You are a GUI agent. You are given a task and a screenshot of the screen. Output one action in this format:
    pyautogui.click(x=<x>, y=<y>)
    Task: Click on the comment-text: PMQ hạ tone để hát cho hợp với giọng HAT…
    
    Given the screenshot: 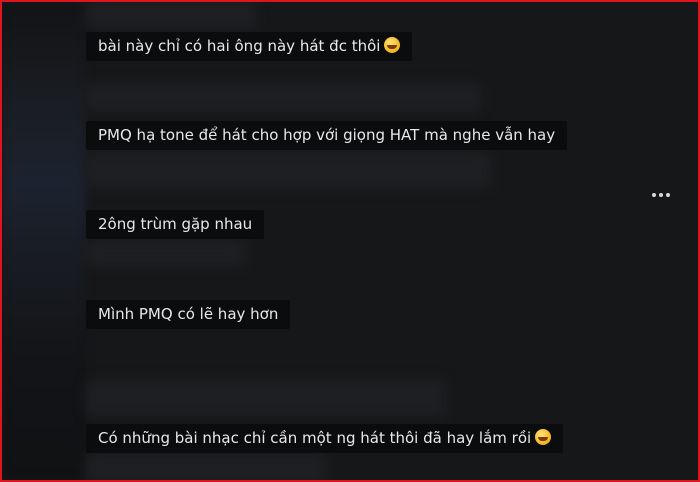 What is the action you would take?
    pyautogui.click(x=327, y=135)
    